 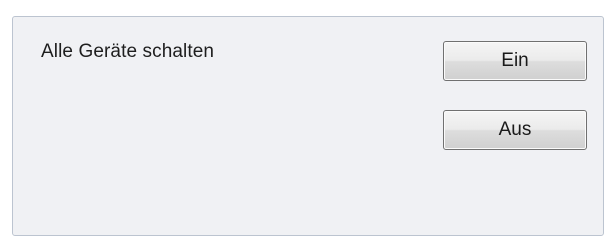 What do you see at coordinates (515, 130) in the screenshot?
I see `off-button: Aus` at bounding box center [515, 130].